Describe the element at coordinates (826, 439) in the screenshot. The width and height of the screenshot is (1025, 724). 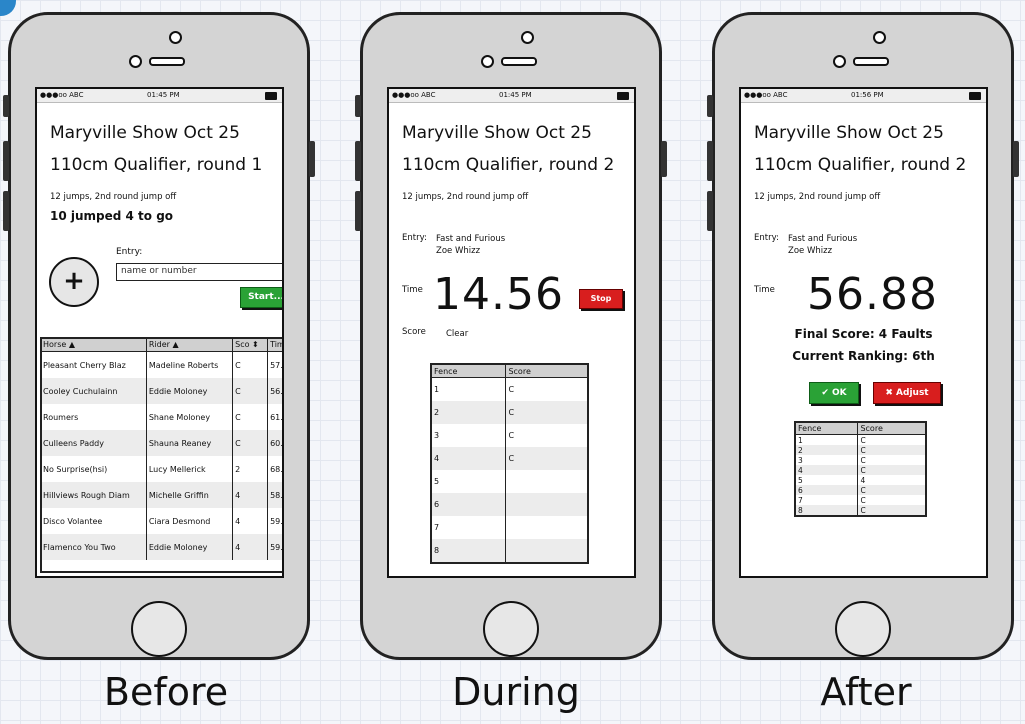
I see `fence-cell: 1` at that location.